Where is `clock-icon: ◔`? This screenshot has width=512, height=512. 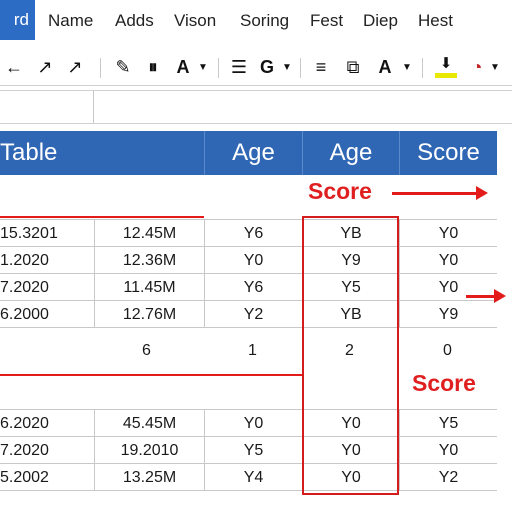
clock-icon: ◔ is located at coordinates (477, 67).